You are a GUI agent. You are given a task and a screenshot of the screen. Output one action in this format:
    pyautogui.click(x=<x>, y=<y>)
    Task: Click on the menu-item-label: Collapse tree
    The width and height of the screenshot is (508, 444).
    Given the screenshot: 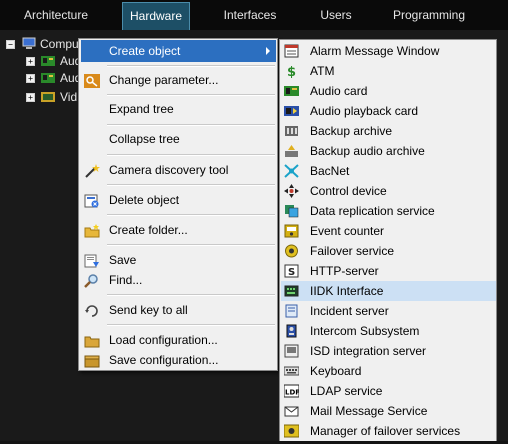 What is the action you would take?
    pyautogui.click(x=144, y=139)
    